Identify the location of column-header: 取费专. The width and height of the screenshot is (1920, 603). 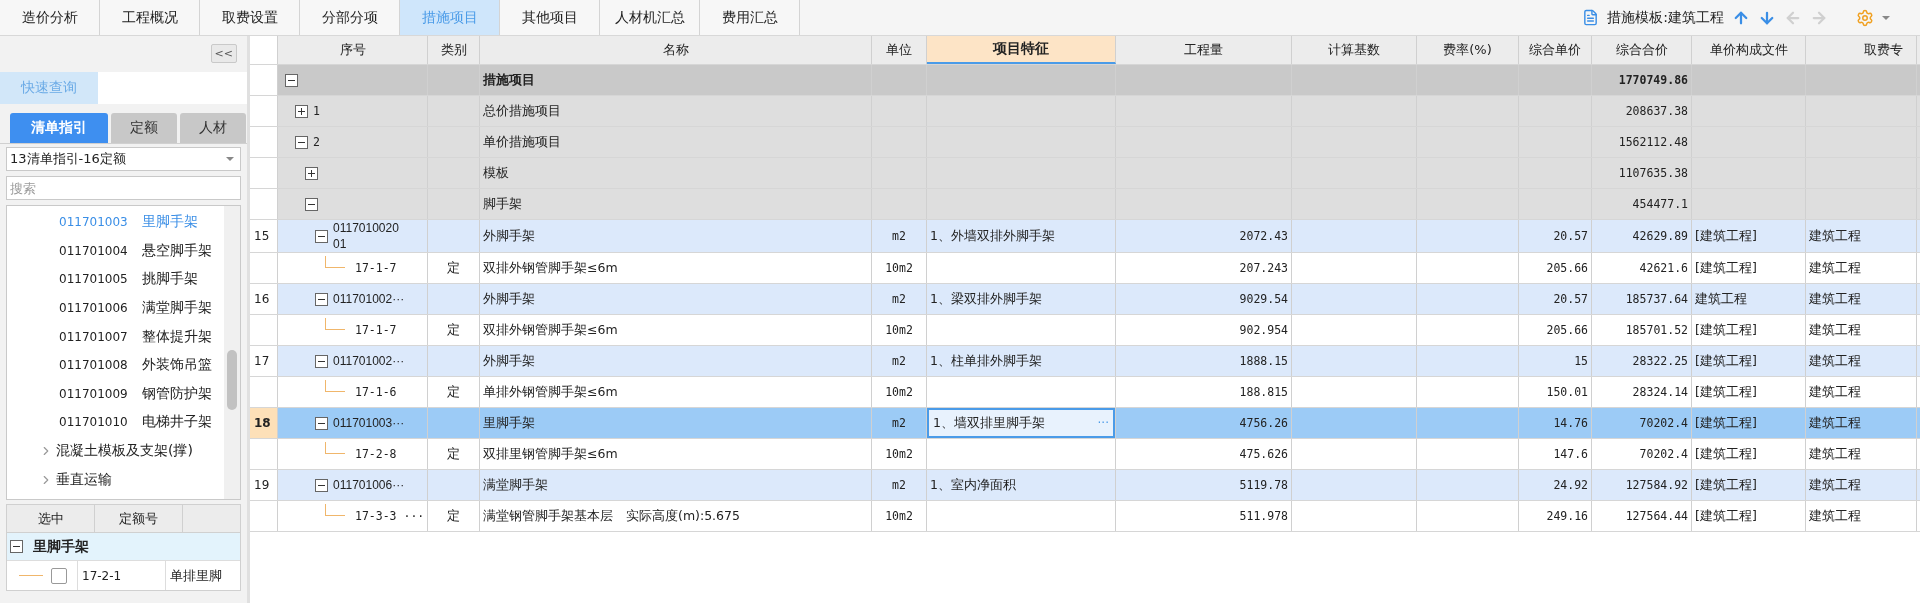
(1861, 50).